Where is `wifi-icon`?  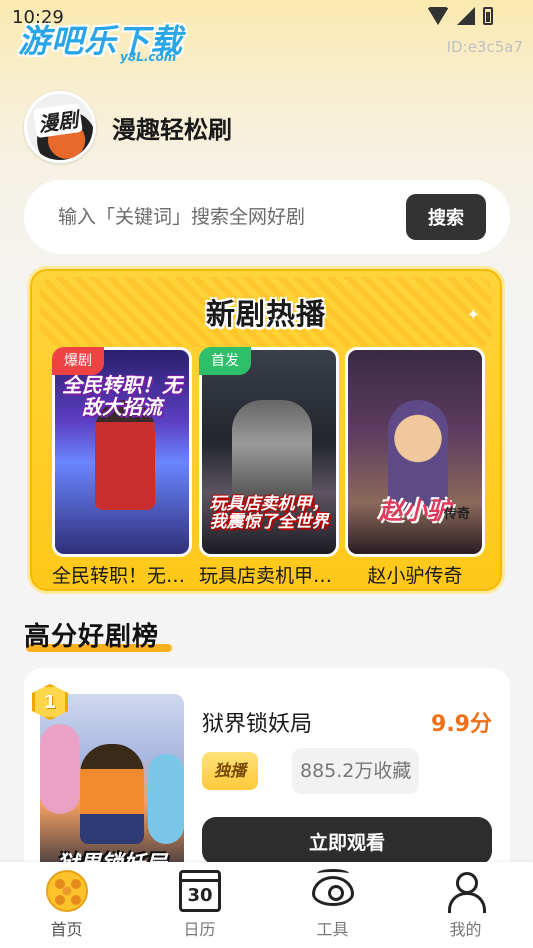 wifi-icon is located at coordinates (438, 16).